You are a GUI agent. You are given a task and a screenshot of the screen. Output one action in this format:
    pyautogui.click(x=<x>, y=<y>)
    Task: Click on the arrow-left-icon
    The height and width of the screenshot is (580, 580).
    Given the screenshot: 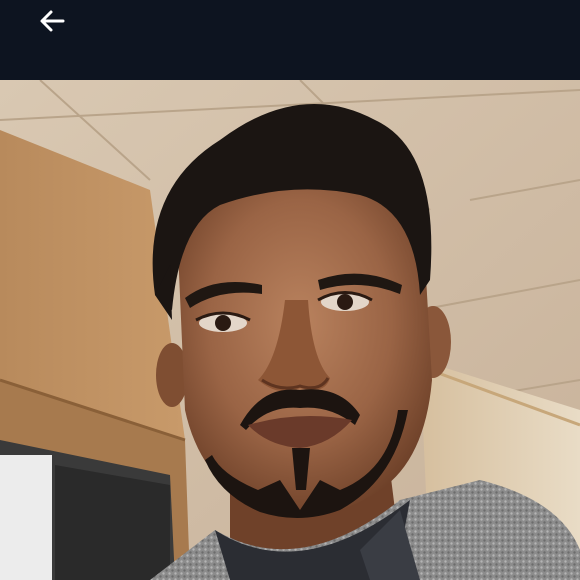 What is the action you would take?
    pyautogui.click(x=52, y=21)
    